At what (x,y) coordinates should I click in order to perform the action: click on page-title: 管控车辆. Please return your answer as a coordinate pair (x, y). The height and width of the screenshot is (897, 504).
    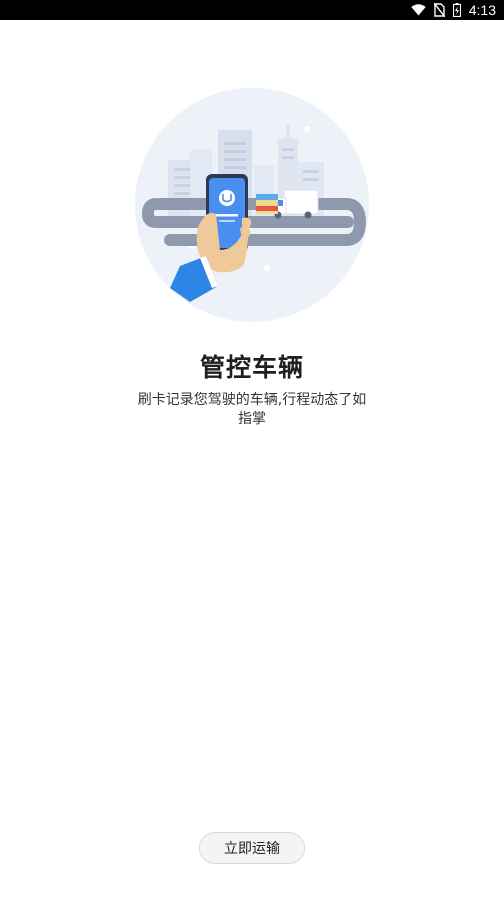
    Looking at the image, I should click on (251, 367).